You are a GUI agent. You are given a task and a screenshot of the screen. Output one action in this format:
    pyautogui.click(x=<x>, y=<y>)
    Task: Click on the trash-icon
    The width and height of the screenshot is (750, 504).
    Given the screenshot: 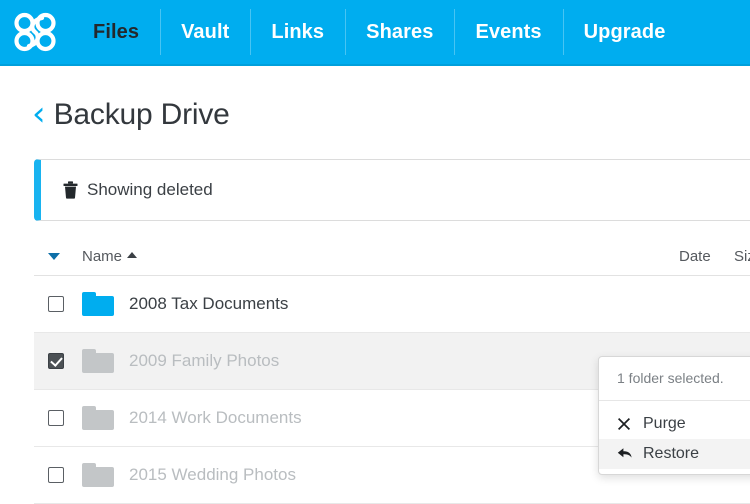 What is the action you would take?
    pyautogui.click(x=70, y=190)
    